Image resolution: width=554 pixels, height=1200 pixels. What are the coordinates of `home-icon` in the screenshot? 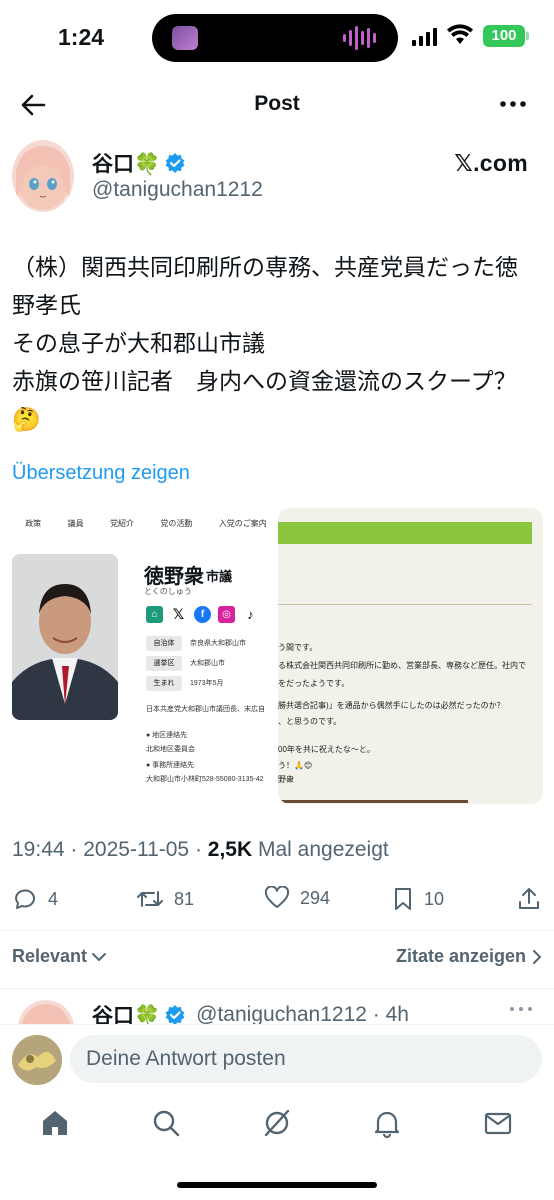 It's located at (55, 1123).